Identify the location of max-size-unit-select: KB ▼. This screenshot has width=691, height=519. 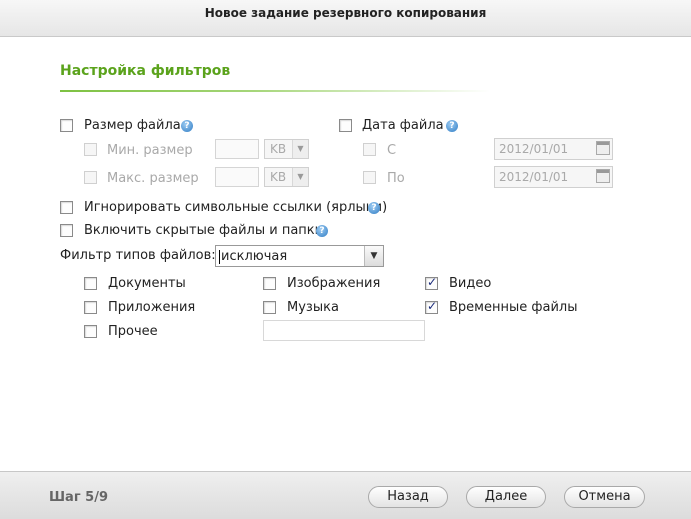
(286, 177).